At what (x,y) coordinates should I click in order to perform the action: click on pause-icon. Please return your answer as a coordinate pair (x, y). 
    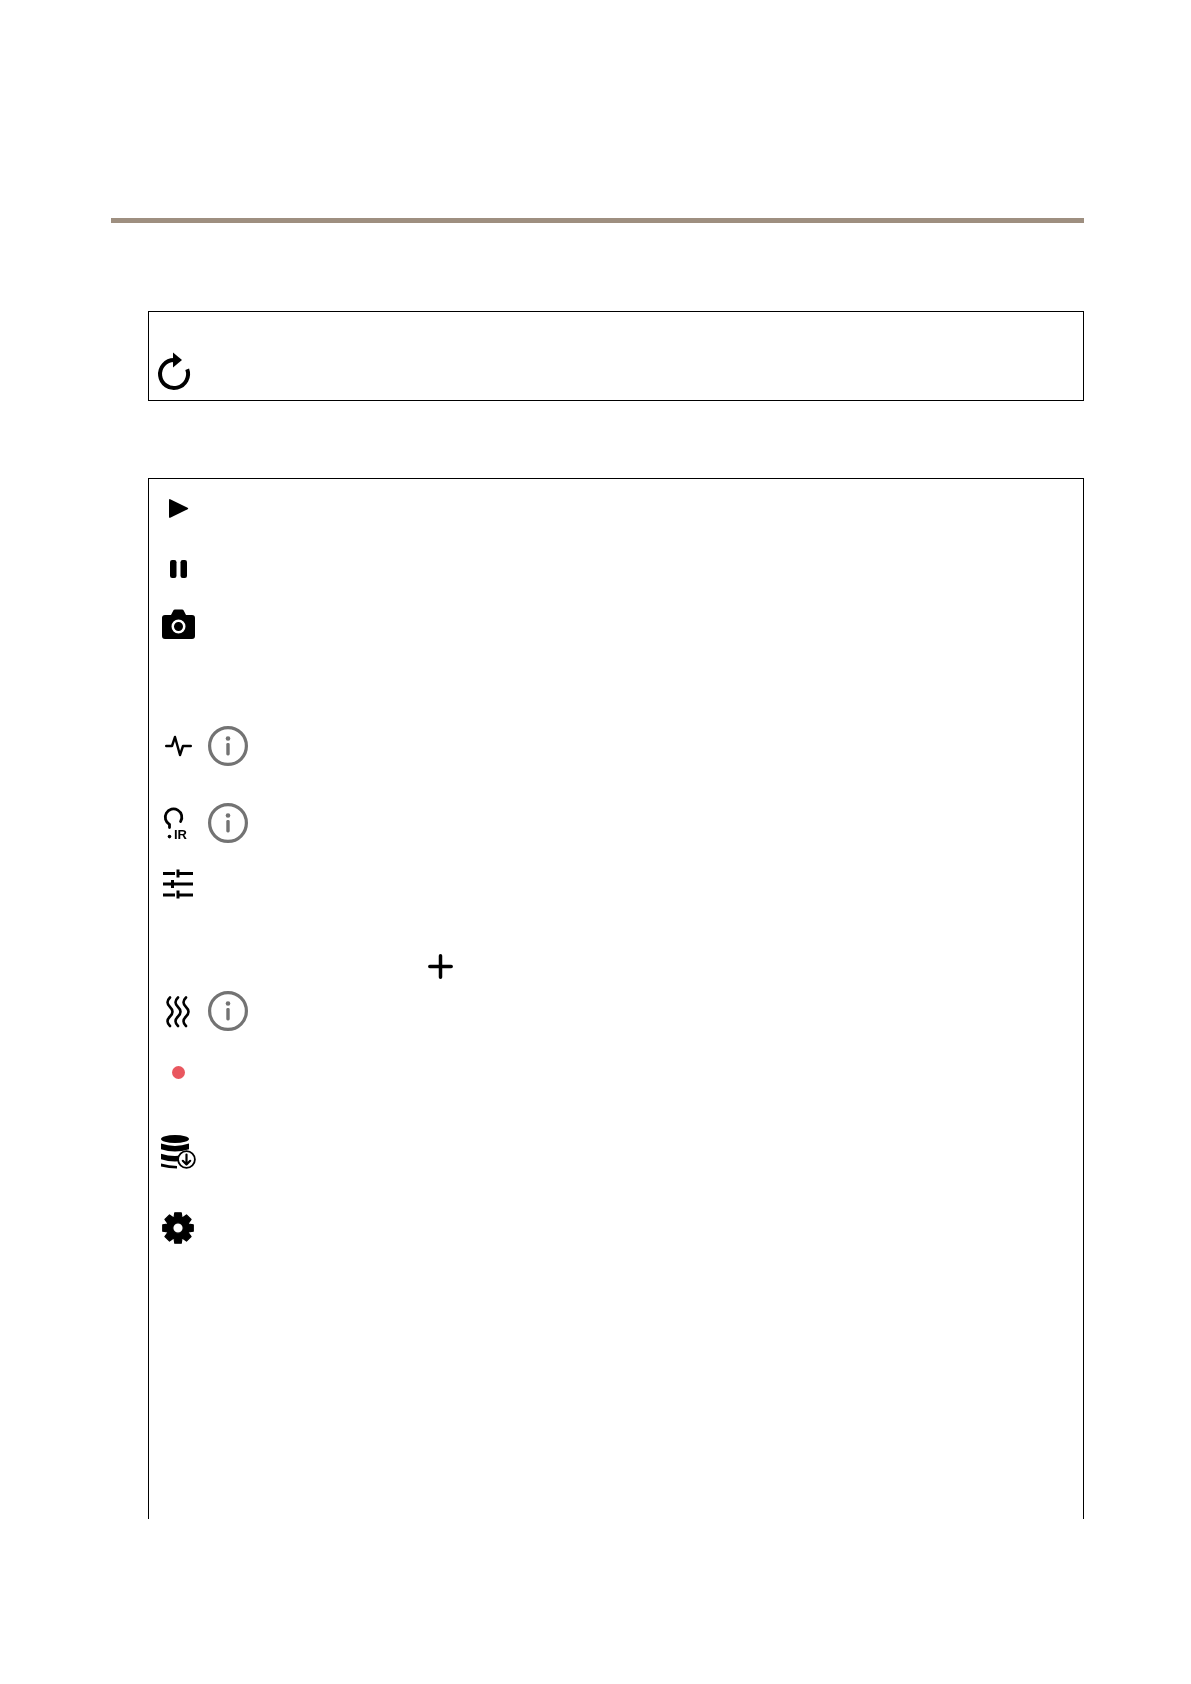
    Looking at the image, I should click on (178, 569).